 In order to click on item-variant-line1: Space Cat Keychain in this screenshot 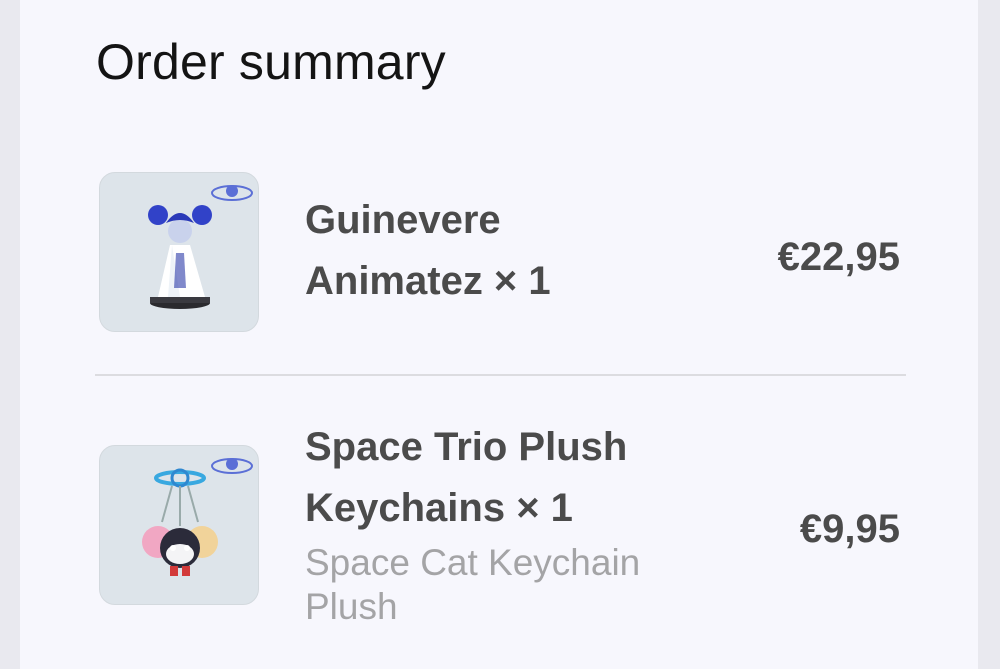, I will do `click(473, 562)`.